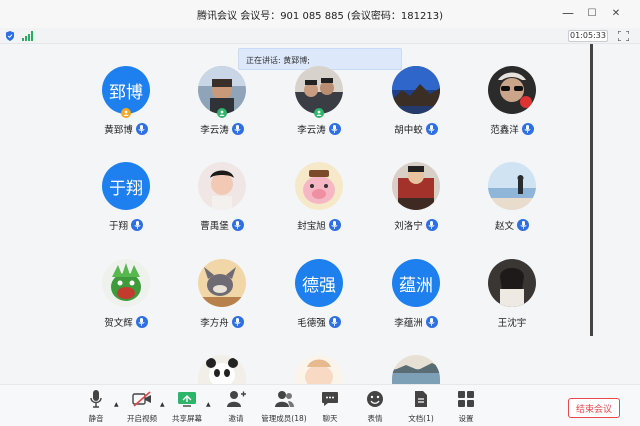 The image size is (640, 426). What do you see at coordinates (320, 36) in the screenshot?
I see `status-bar: 01:05:33` at bounding box center [320, 36].